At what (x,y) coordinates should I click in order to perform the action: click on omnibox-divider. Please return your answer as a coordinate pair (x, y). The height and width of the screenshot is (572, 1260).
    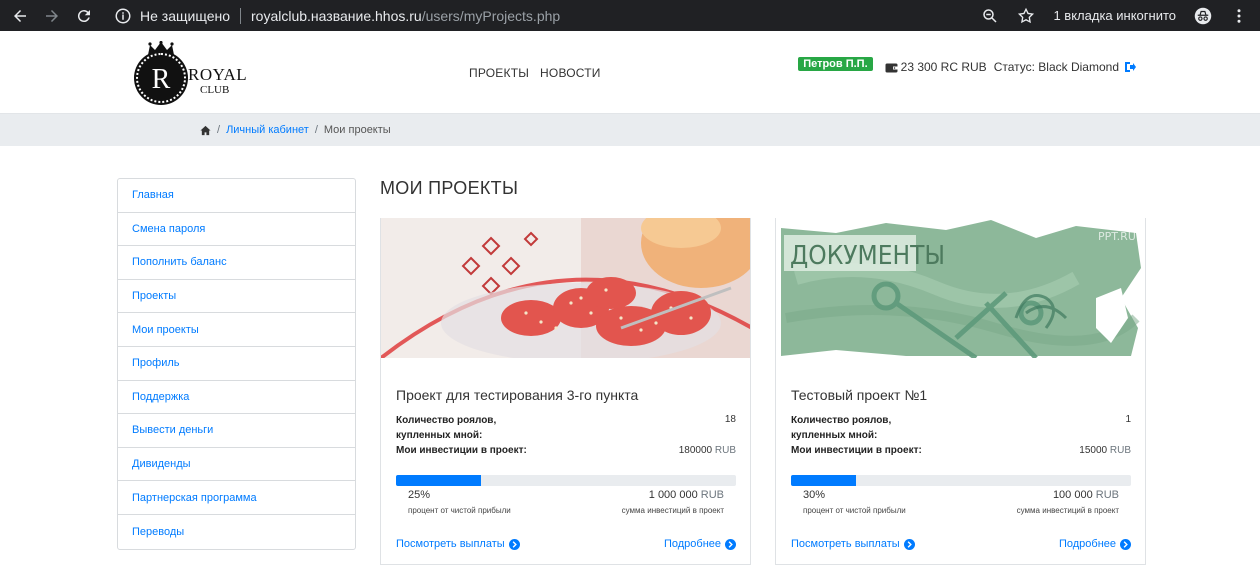
    Looking at the image, I should click on (240, 15).